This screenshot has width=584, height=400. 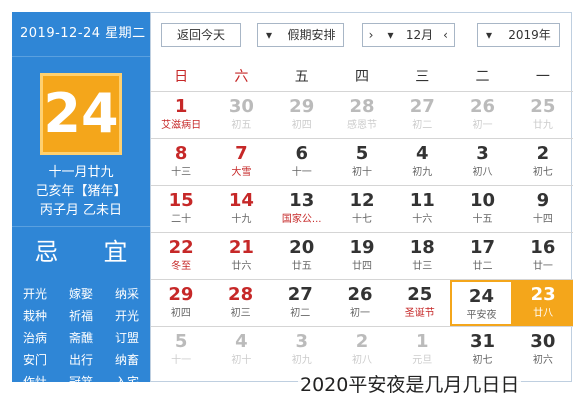 What do you see at coordinates (422, 266) in the screenshot?
I see `day-subtext: 廿三` at bounding box center [422, 266].